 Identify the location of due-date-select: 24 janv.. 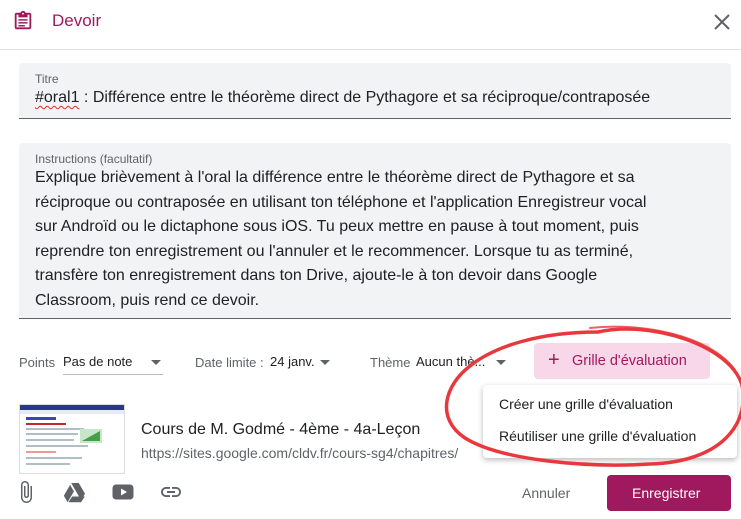
(301, 360).